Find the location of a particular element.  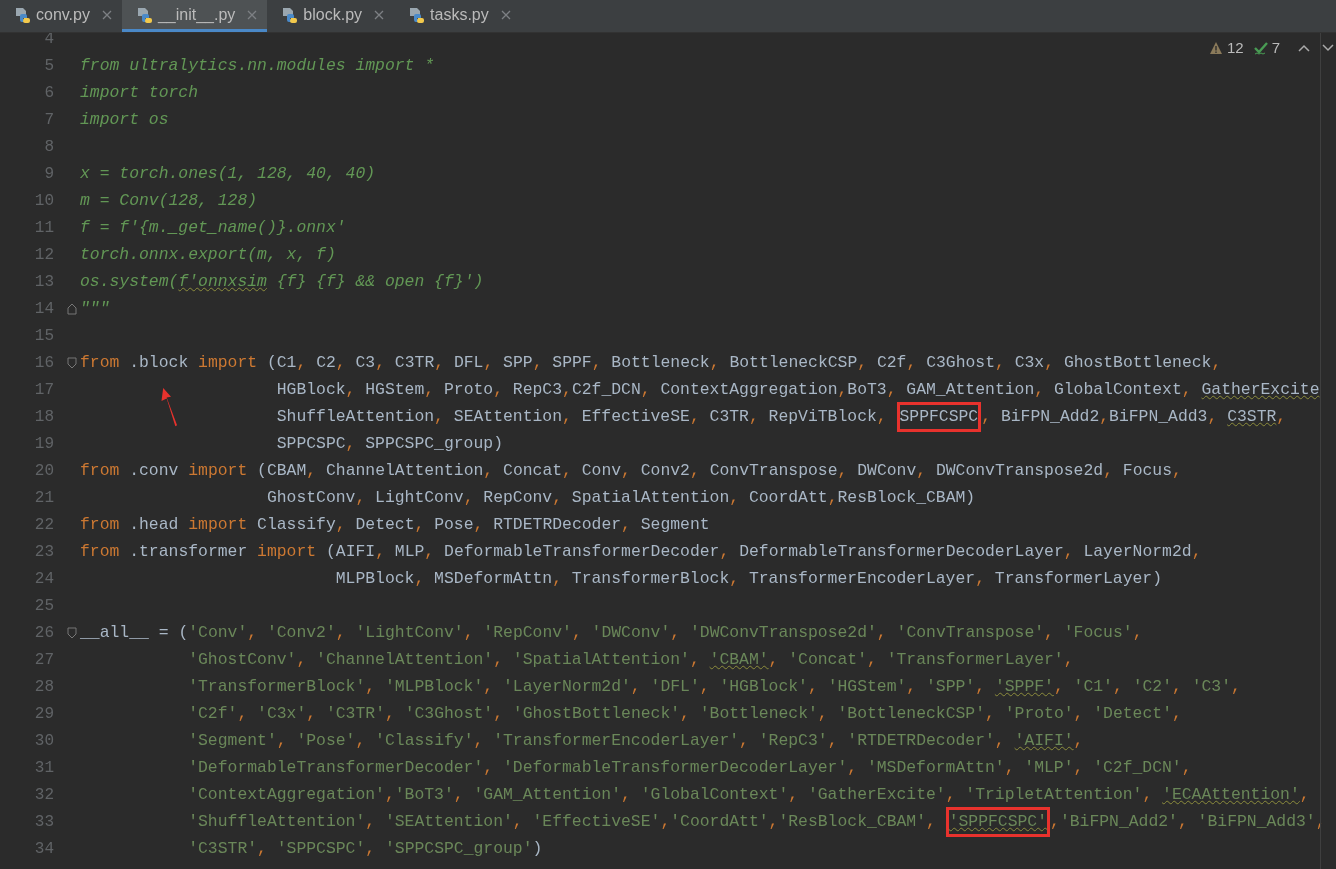

warning-underline: 'SPPF' is located at coordinates (1024, 687).